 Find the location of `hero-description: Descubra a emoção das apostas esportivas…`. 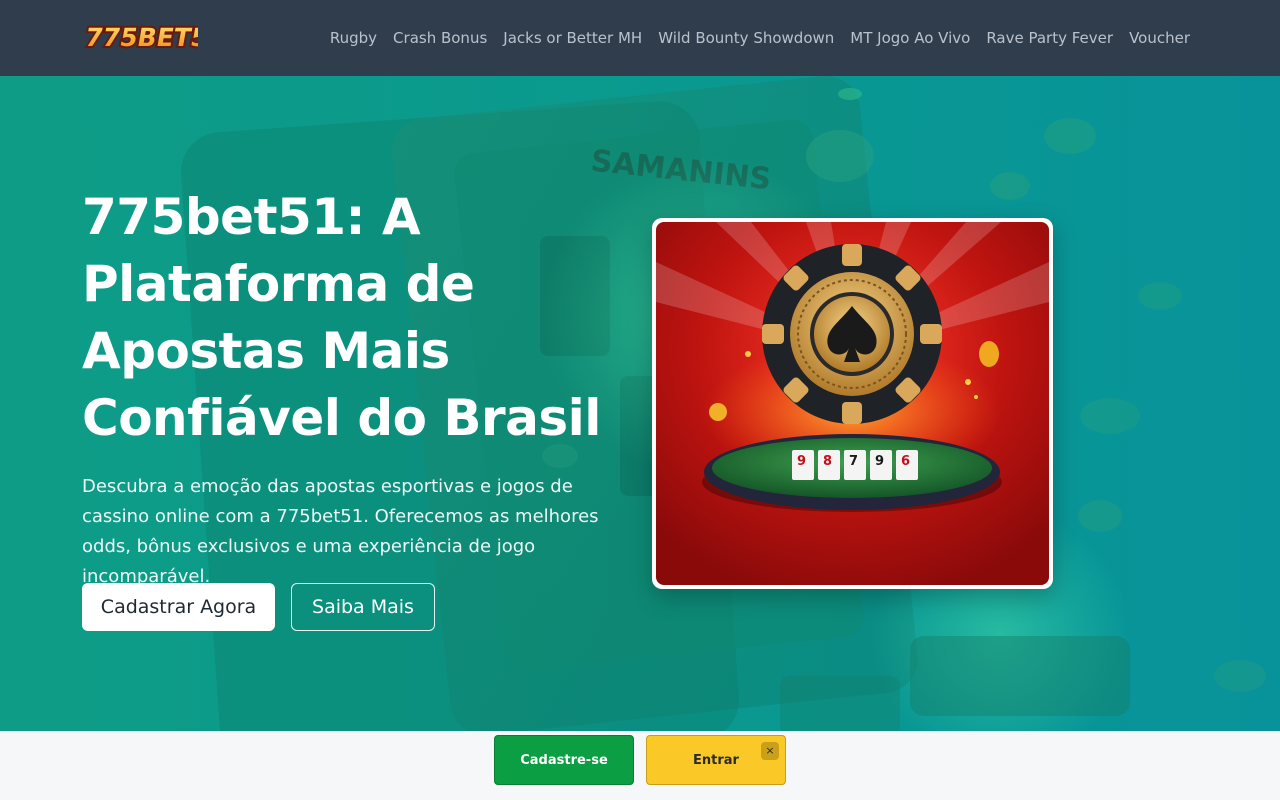

hero-description: Descubra a emoção das apostas esportivas… is located at coordinates (340, 531).